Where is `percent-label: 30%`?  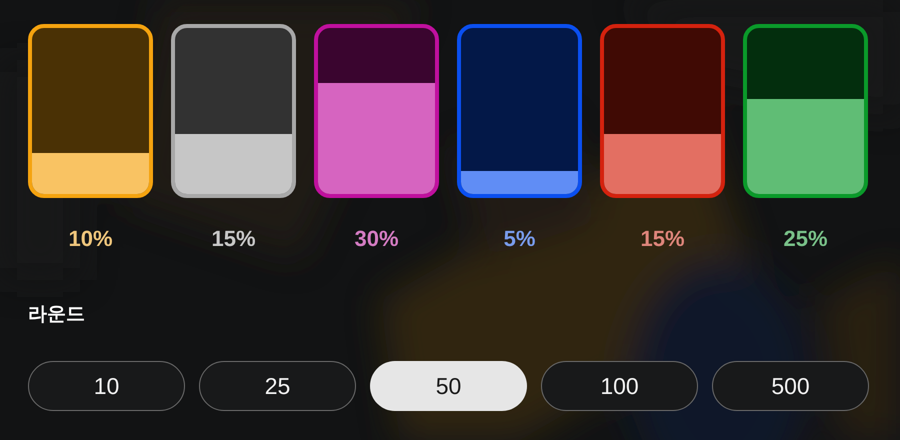 percent-label: 30% is located at coordinates (376, 239).